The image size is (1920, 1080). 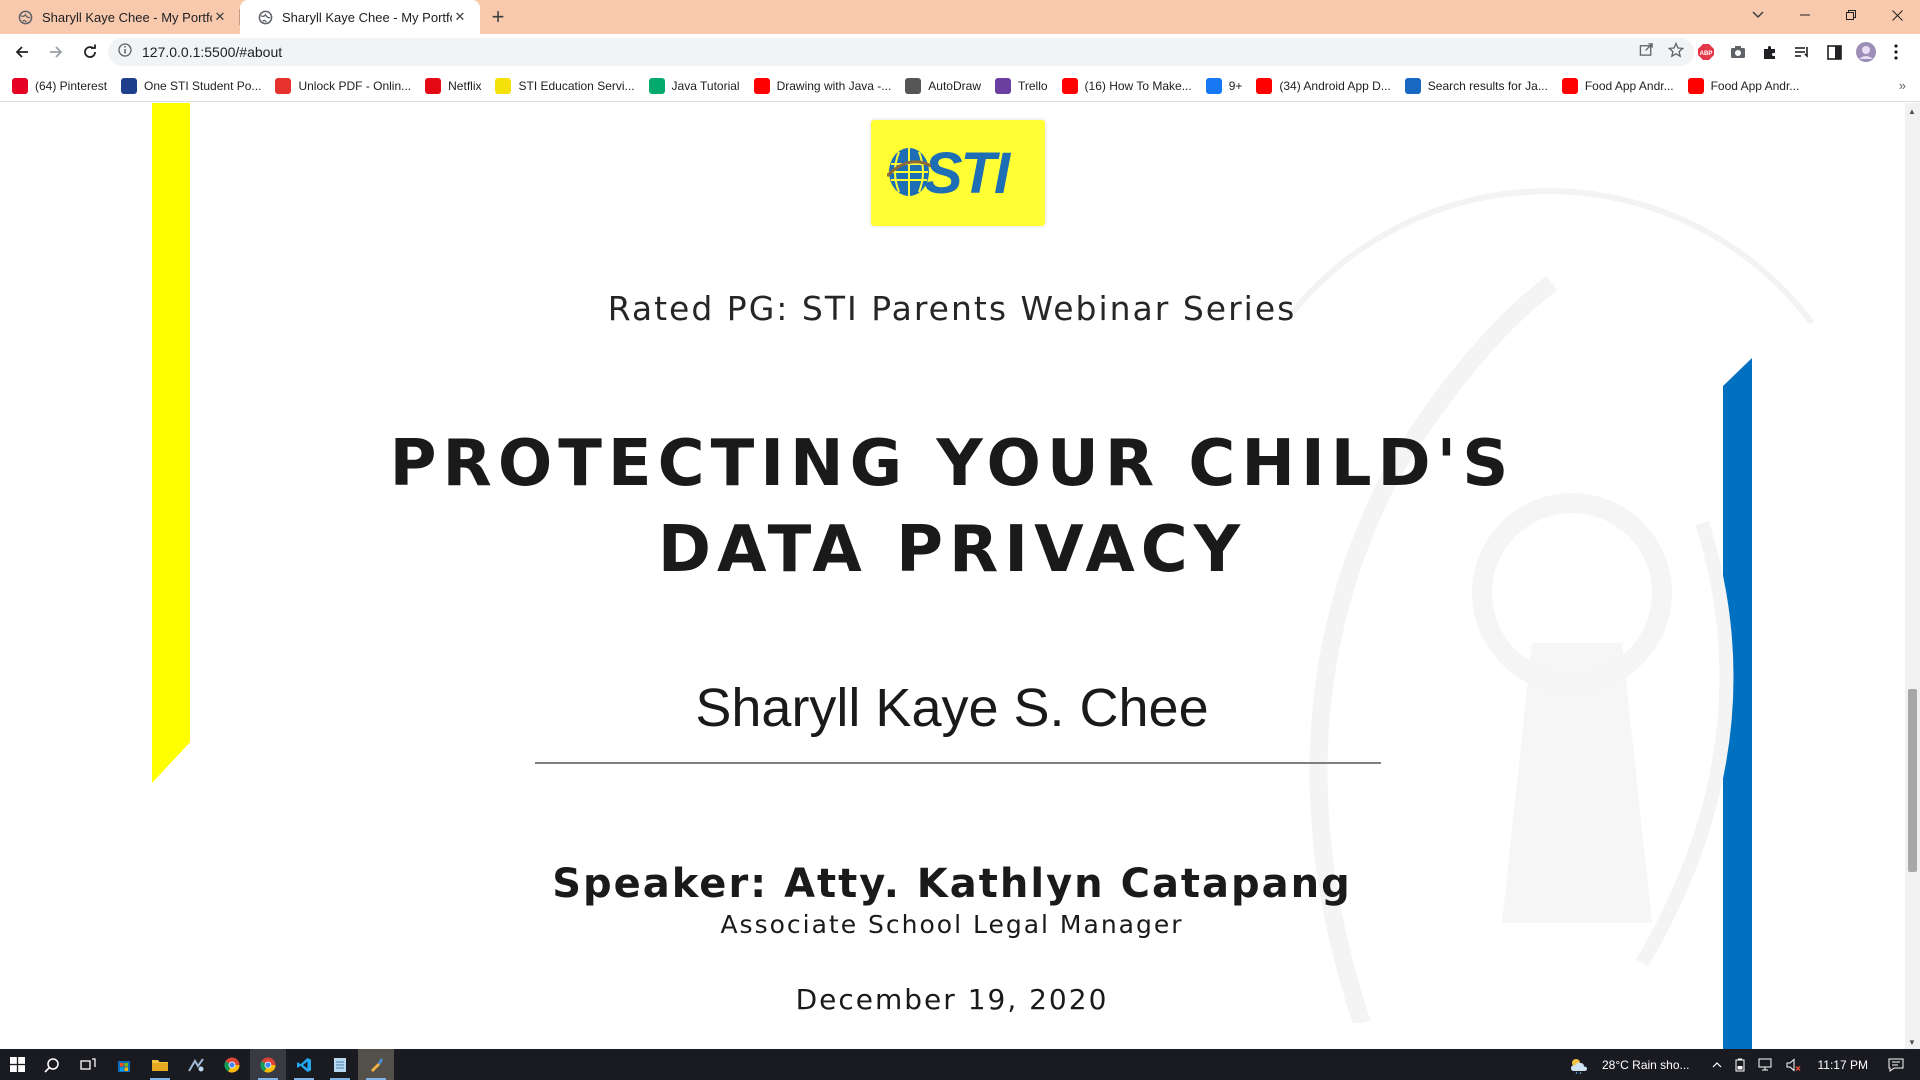 I want to click on file-explorer-icon, so click(x=160, y=1064).